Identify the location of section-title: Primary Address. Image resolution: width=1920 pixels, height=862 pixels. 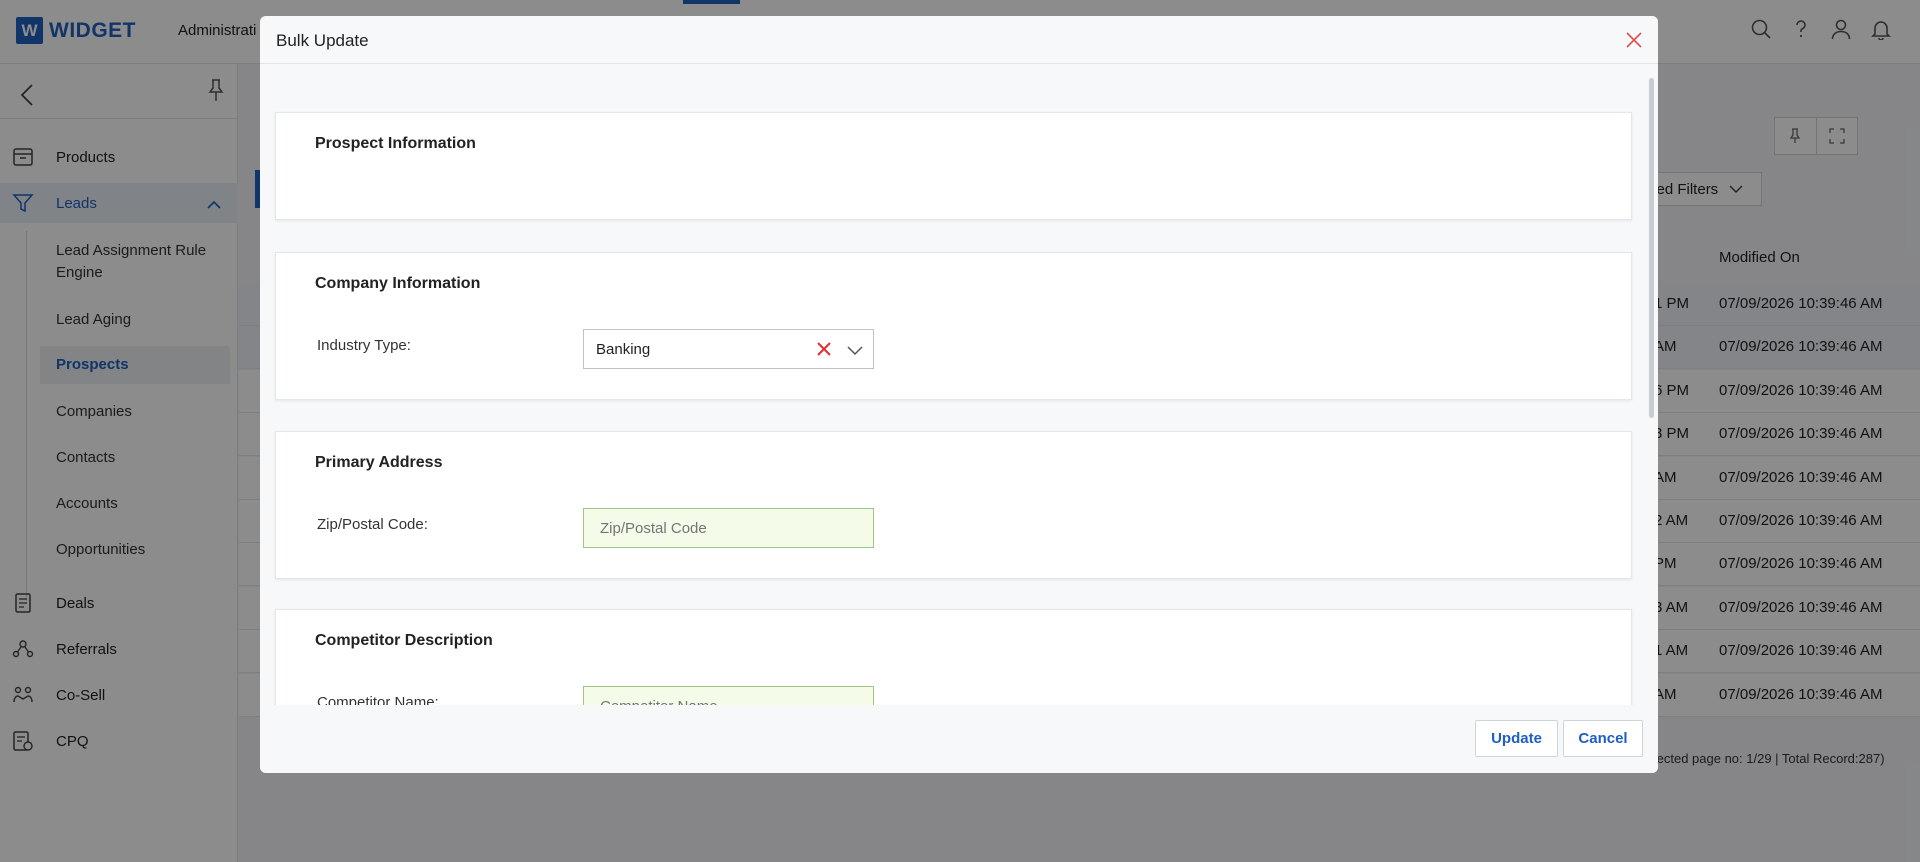
(379, 462).